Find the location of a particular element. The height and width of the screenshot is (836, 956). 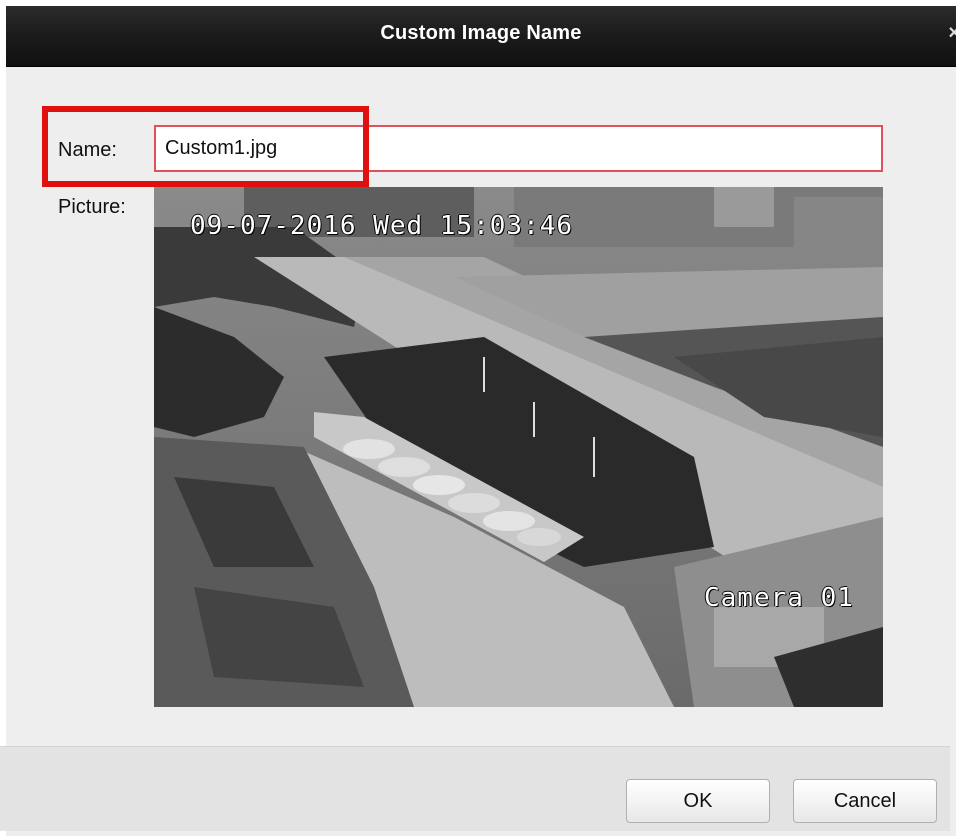

camera-name-overlay: Camera 01 is located at coordinates (779, 598).